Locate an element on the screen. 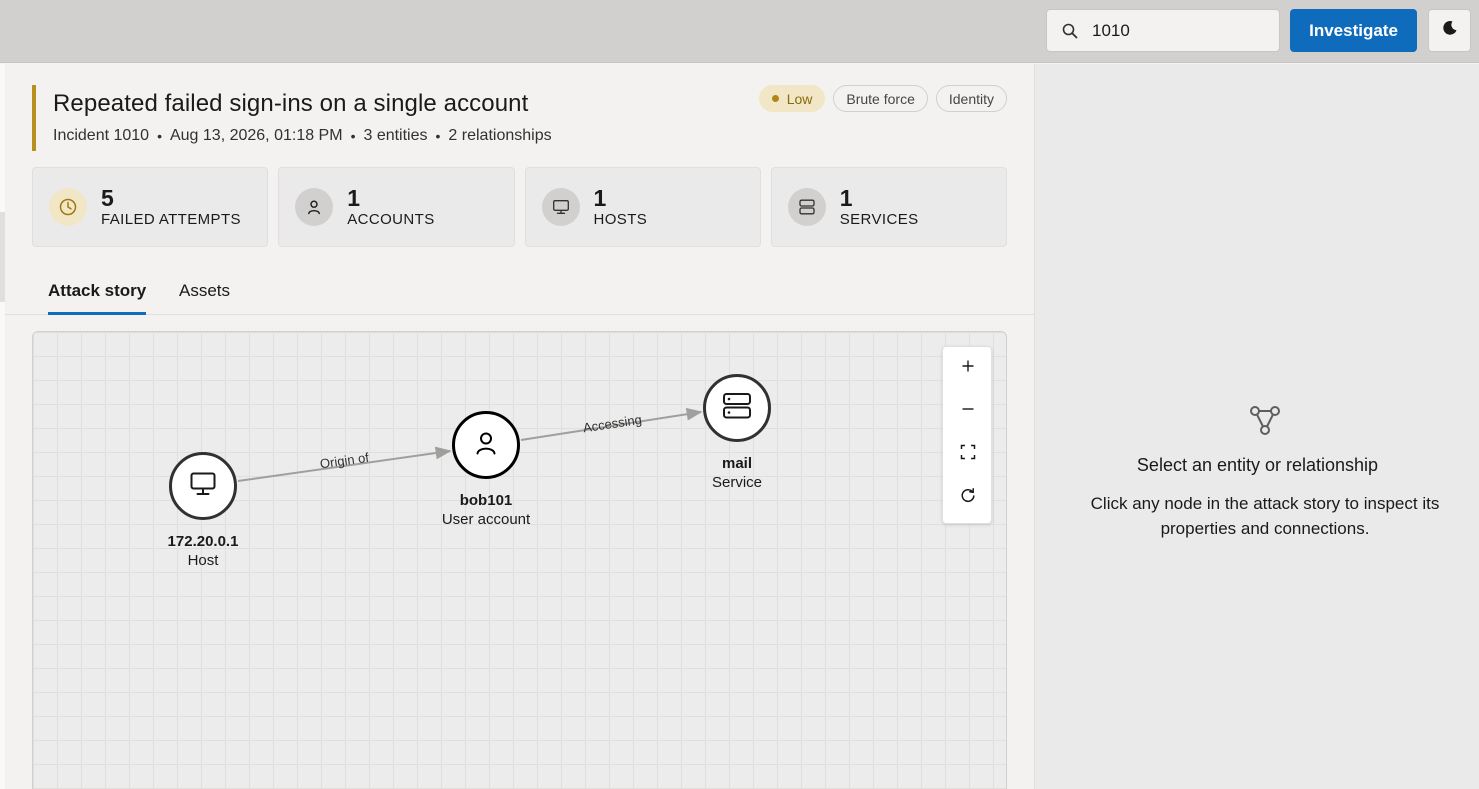 The height and width of the screenshot is (789, 1479). empty-state-title: Select an entity or relationship is located at coordinates (1257, 465).